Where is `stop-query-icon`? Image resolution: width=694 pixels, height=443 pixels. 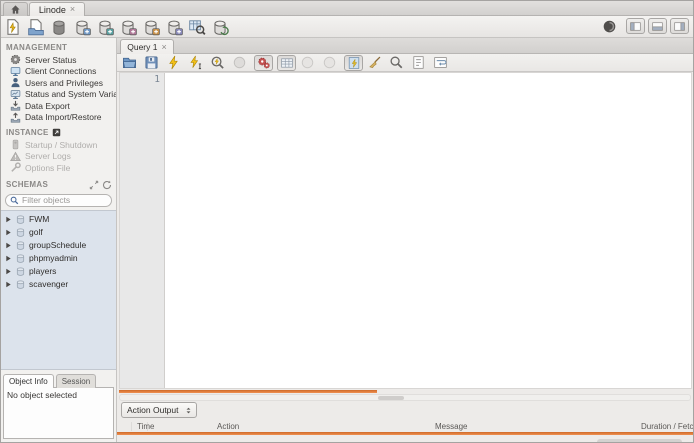 stop-query-icon is located at coordinates (239, 62).